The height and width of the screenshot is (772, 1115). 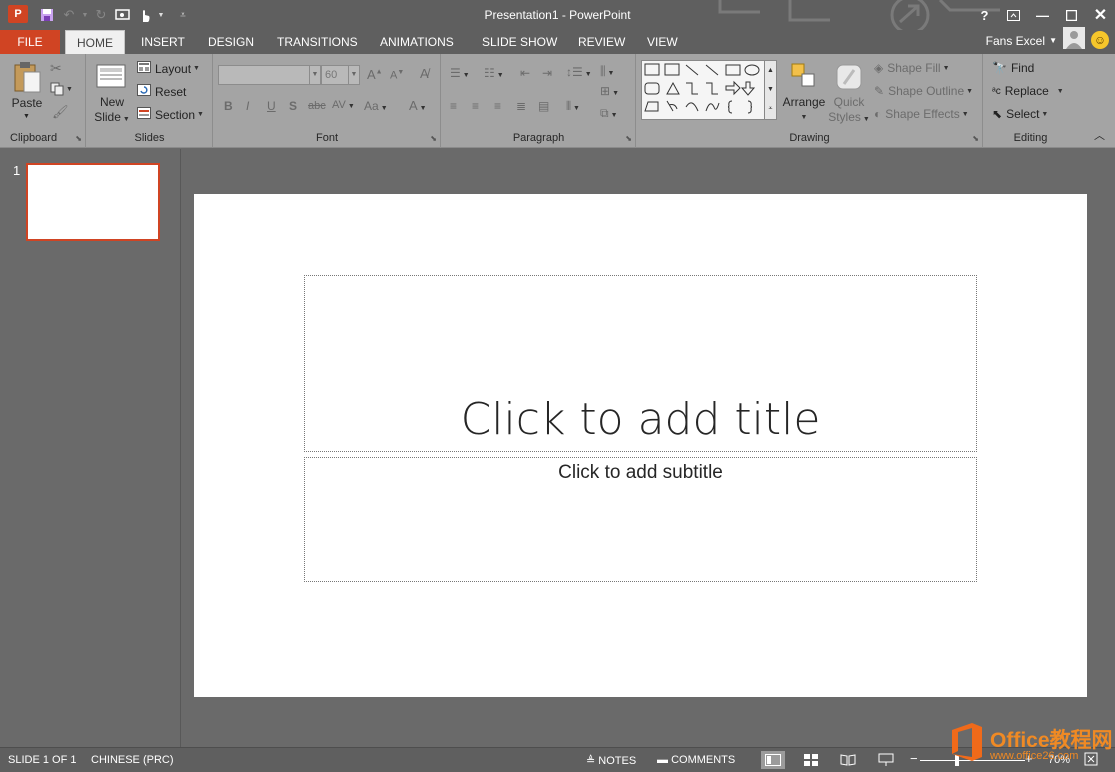 I want to click on close-icon: ✕, so click(x=1100, y=15).